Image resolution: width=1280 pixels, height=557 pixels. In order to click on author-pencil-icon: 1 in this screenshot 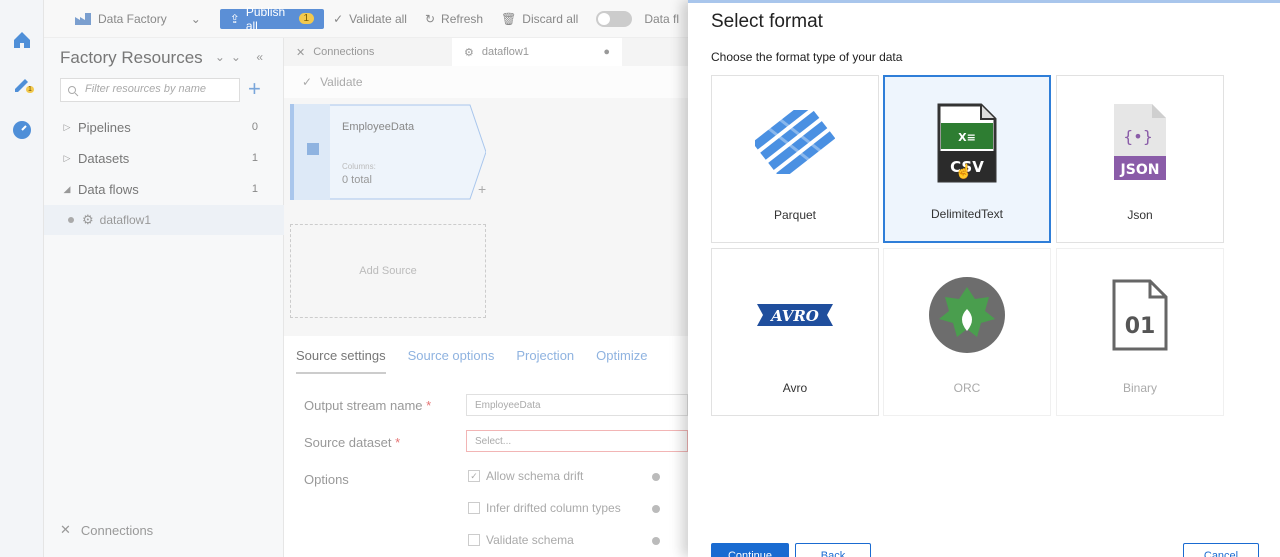, I will do `click(22, 84)`.